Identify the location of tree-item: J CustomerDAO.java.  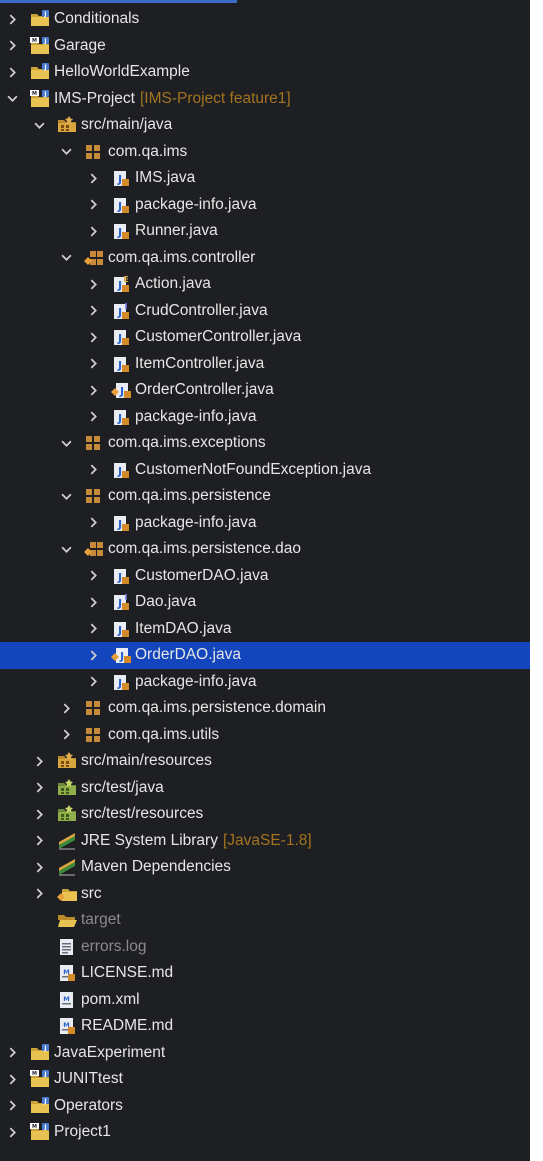
(265, 576).